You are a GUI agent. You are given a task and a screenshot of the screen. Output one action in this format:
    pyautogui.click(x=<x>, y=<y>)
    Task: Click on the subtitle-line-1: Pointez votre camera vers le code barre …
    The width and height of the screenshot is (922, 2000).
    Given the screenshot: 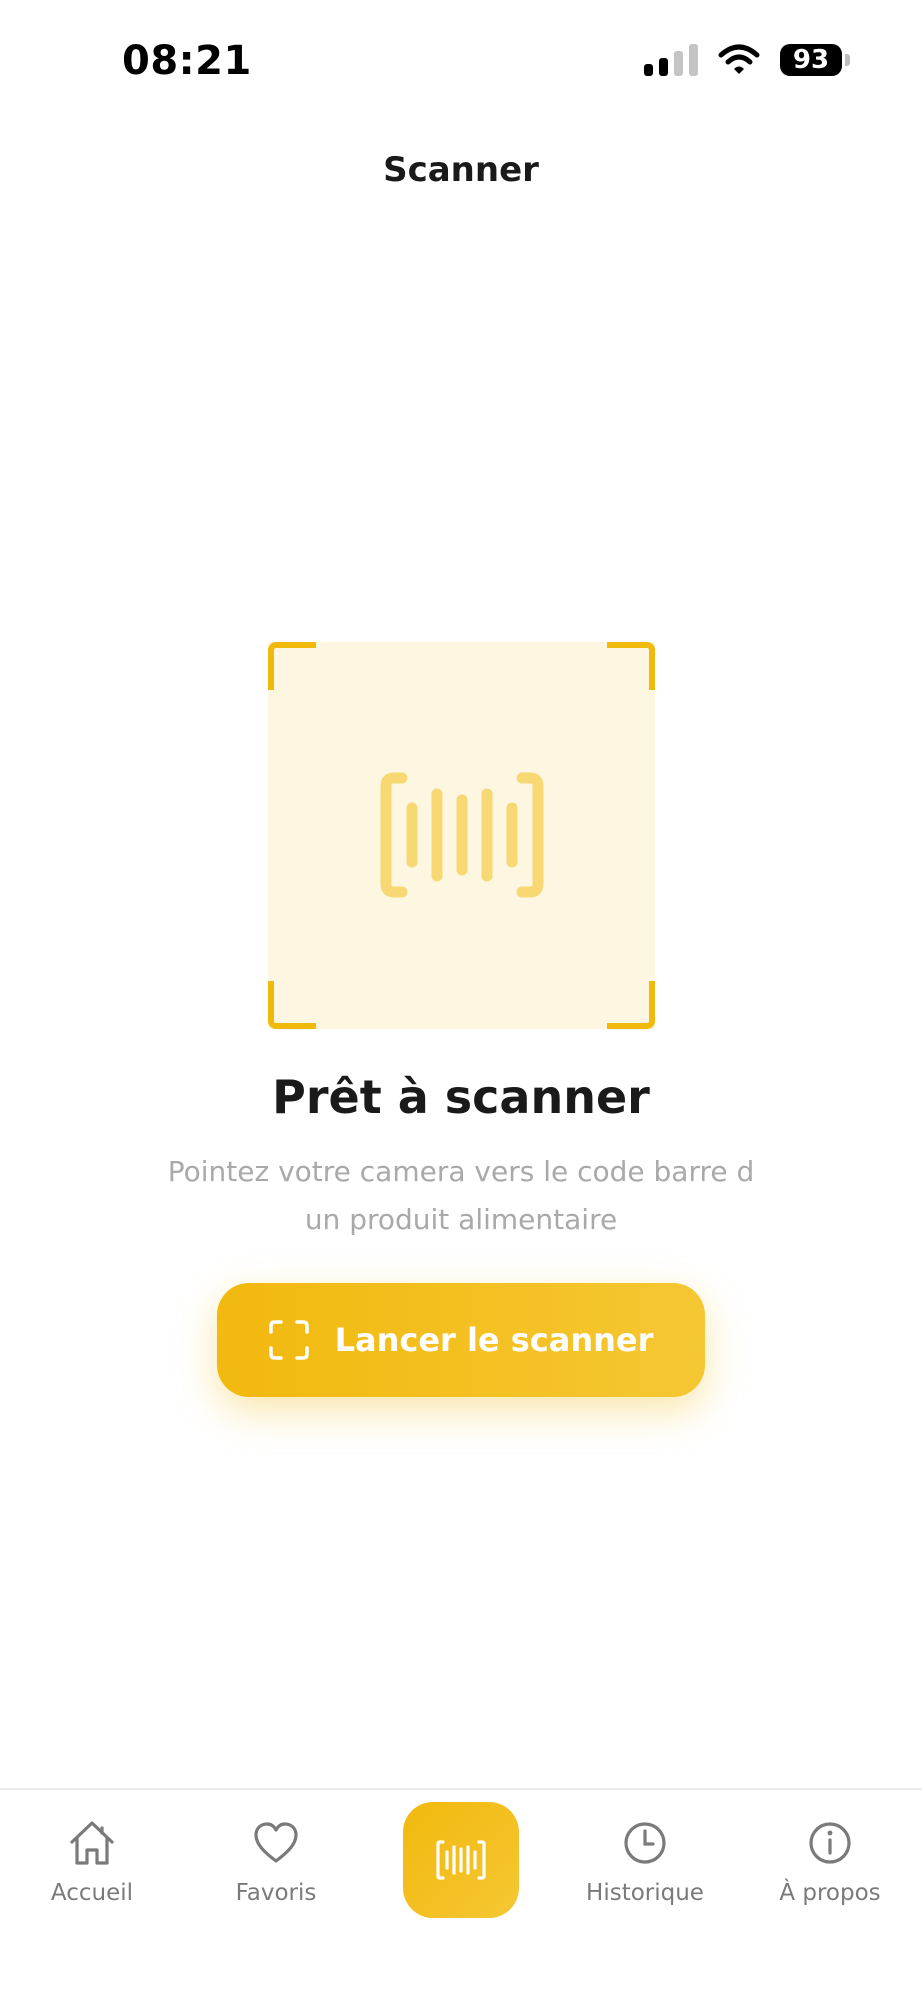 What is the action you would take?
    pyautogui.click(x=461, y=1171)
    